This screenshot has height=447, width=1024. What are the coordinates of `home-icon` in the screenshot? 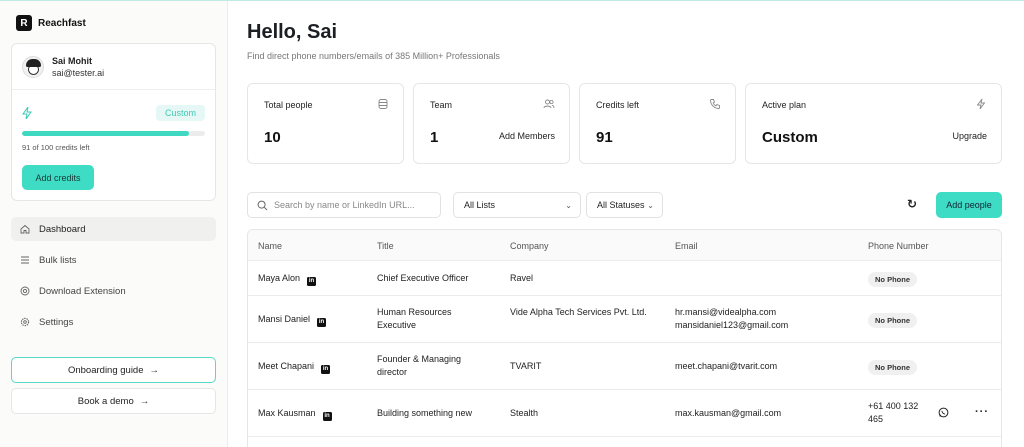 It's located at (25, 229).